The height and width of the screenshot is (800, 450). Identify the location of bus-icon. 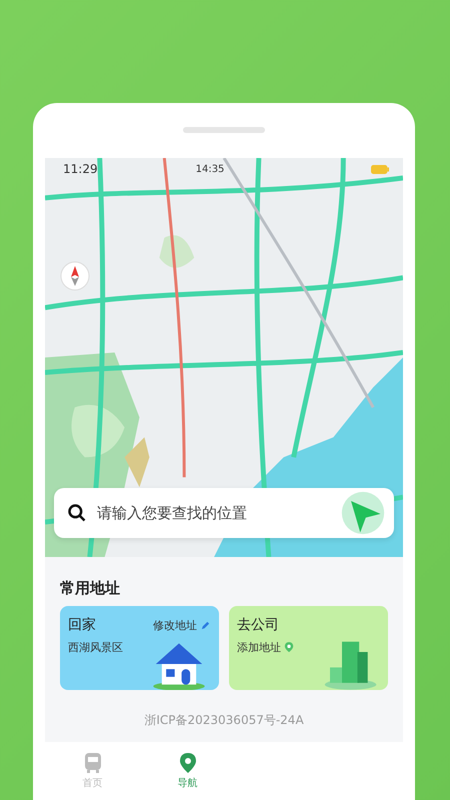
(92, 763).